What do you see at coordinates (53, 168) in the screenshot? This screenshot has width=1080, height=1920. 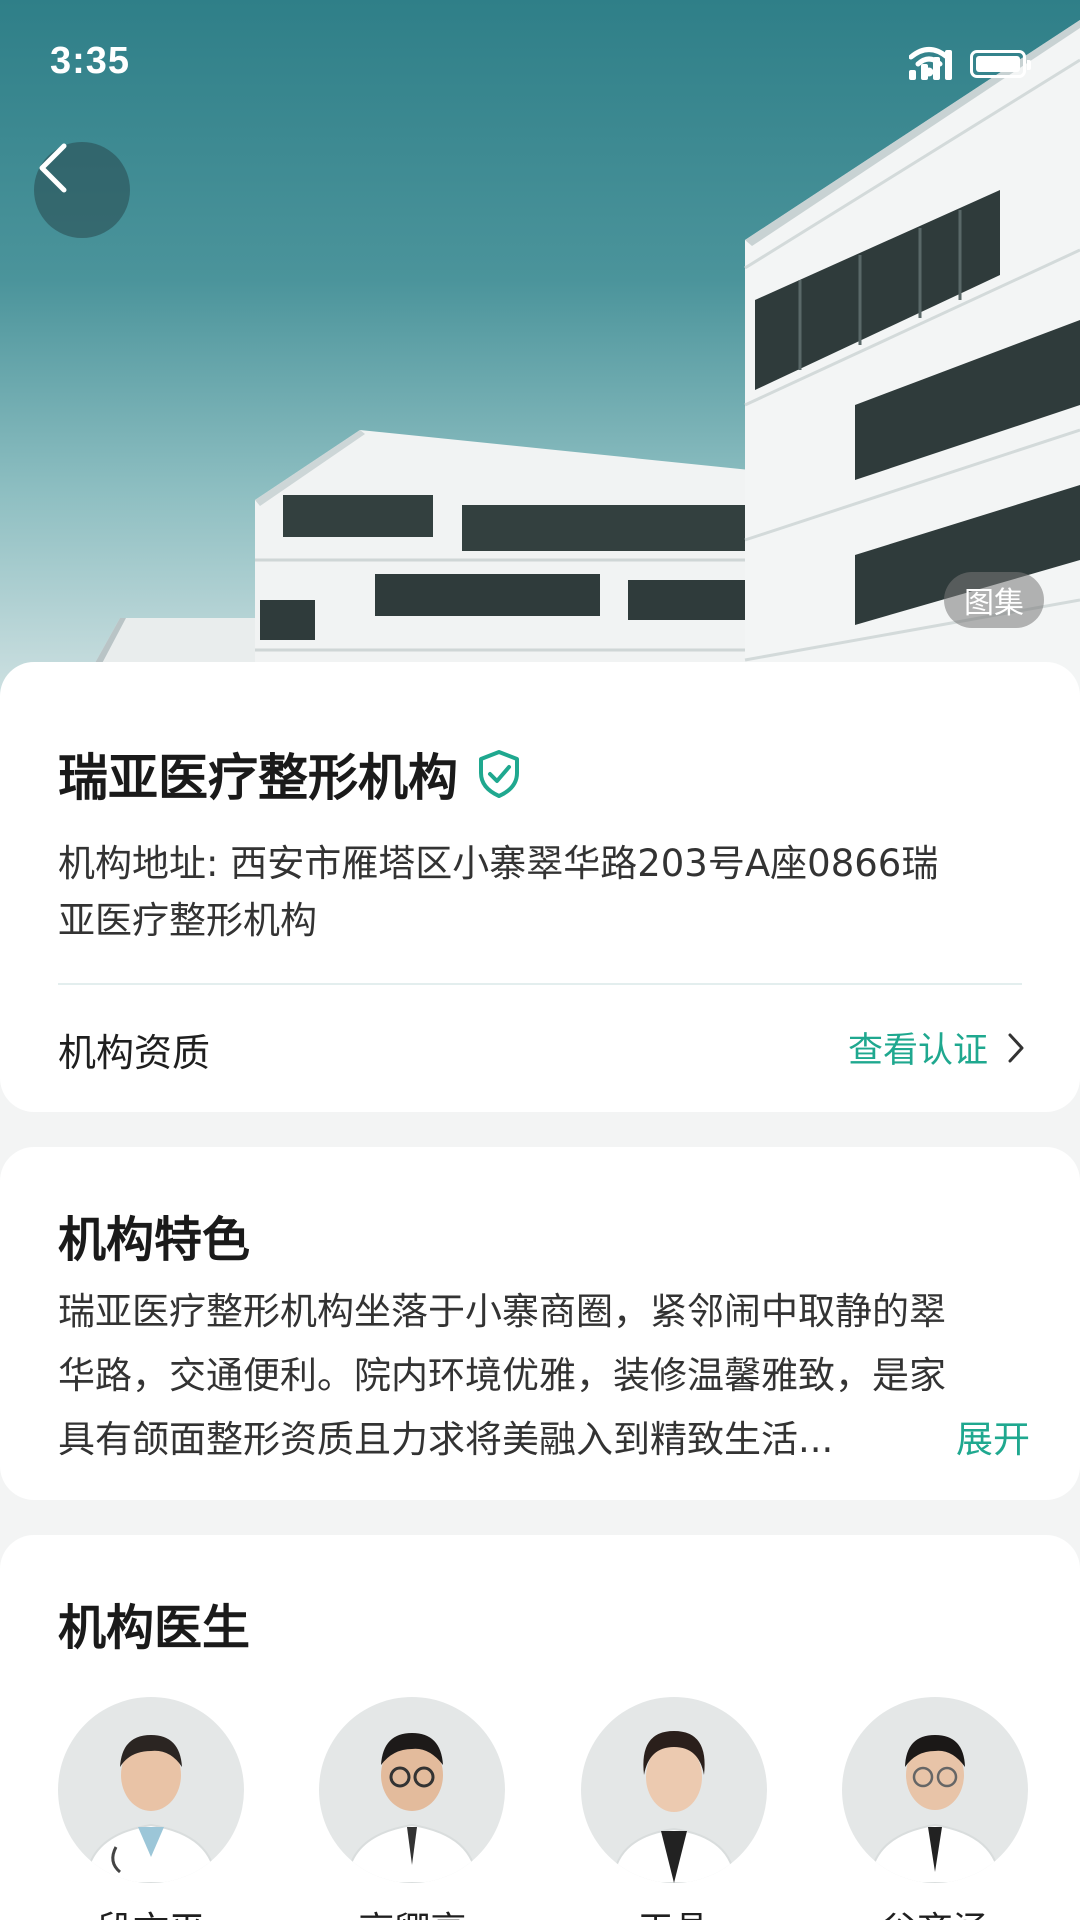 I see `chevron-left-icon` at bounding box center [53, 168].